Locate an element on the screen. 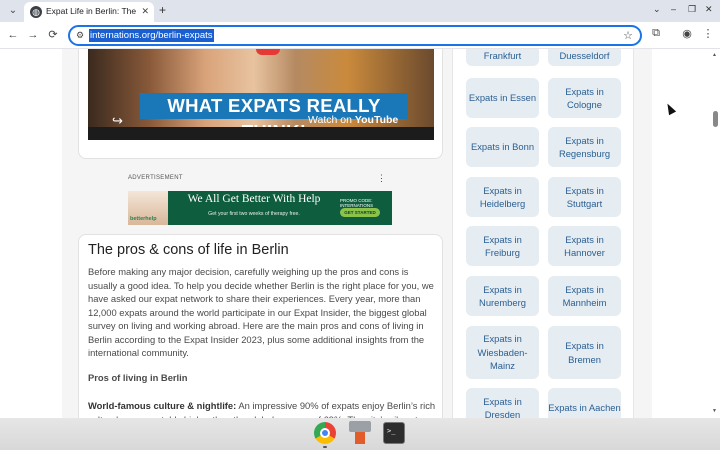  window-close-icon: ✕ is located at coordinates (709, 9).